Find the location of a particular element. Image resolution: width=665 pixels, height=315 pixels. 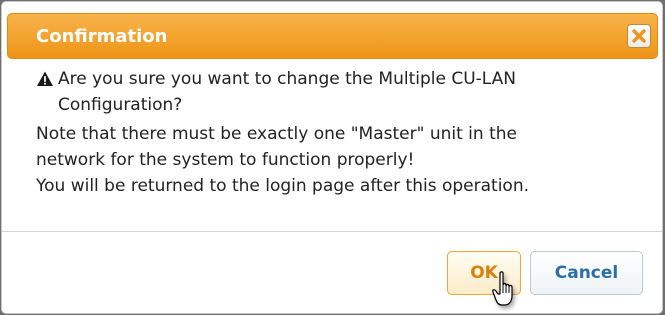

close-button is located at coordinates (639, 36).